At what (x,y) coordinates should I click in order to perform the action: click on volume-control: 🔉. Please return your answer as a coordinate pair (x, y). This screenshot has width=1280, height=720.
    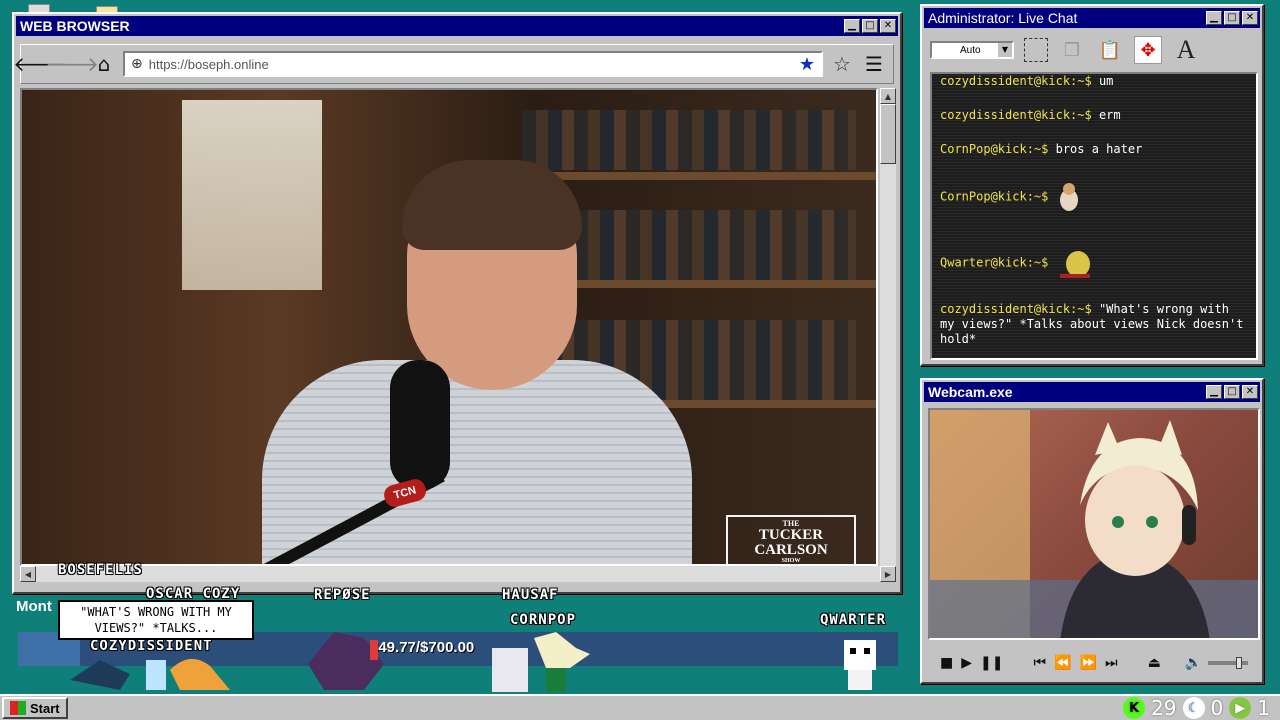
    Looking at the image, I should click on (1216, 663).